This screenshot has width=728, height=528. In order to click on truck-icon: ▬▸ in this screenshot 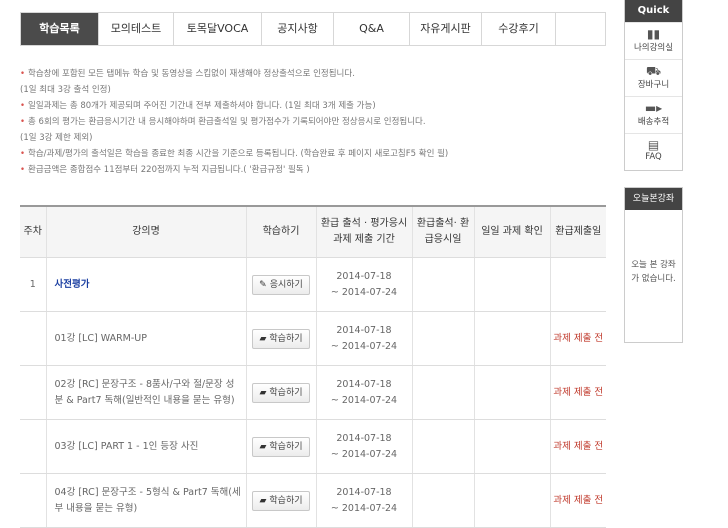, I will do `click(653, 108)`.